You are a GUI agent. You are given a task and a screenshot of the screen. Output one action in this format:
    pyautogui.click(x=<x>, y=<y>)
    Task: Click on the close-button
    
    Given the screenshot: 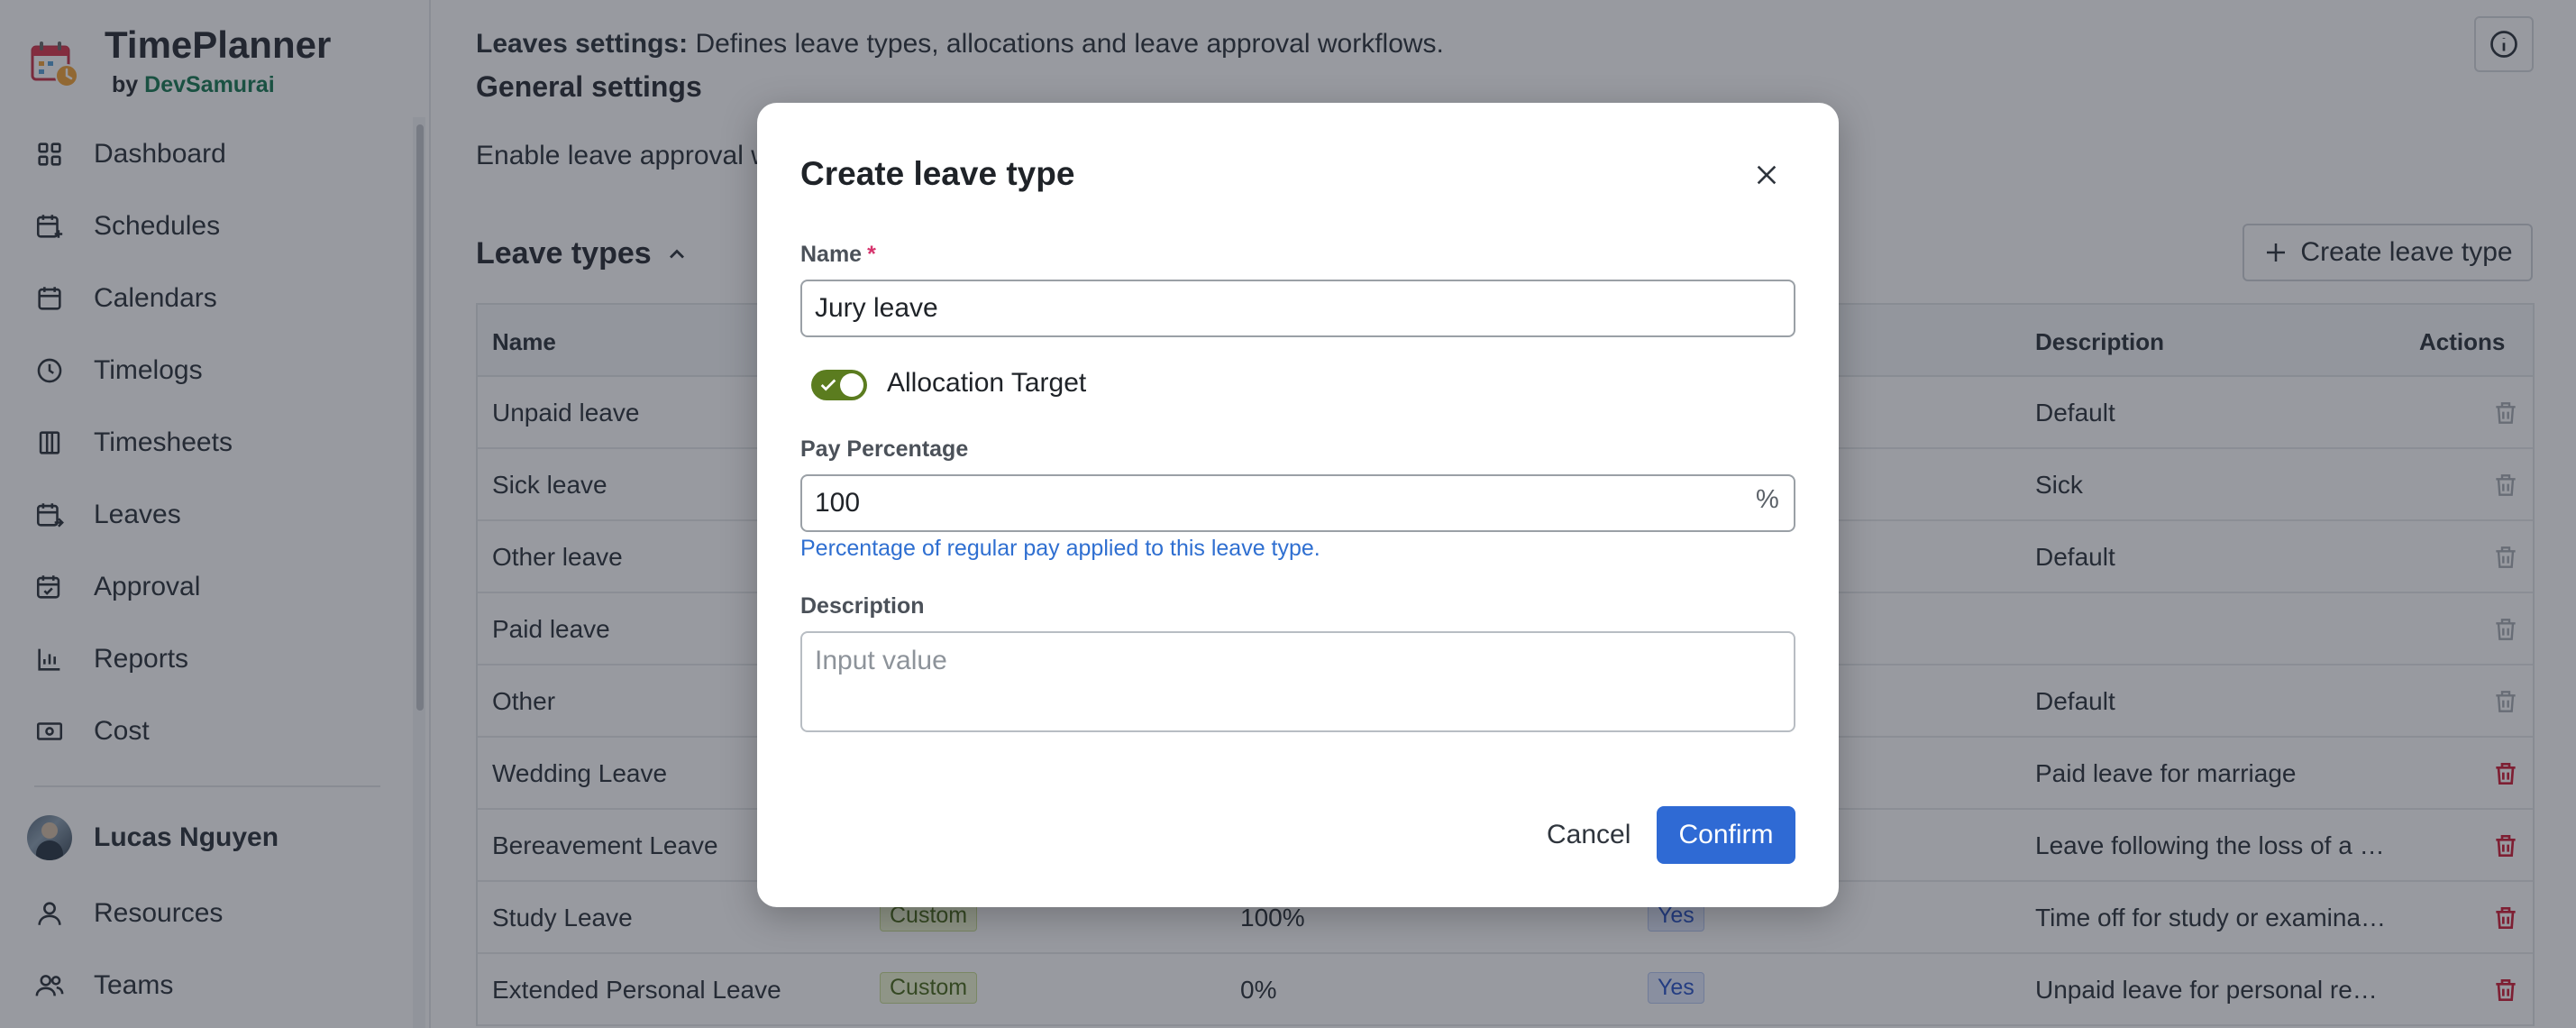 What is the action you would take?
    pyautogui.click(x=1767, y=175)
    